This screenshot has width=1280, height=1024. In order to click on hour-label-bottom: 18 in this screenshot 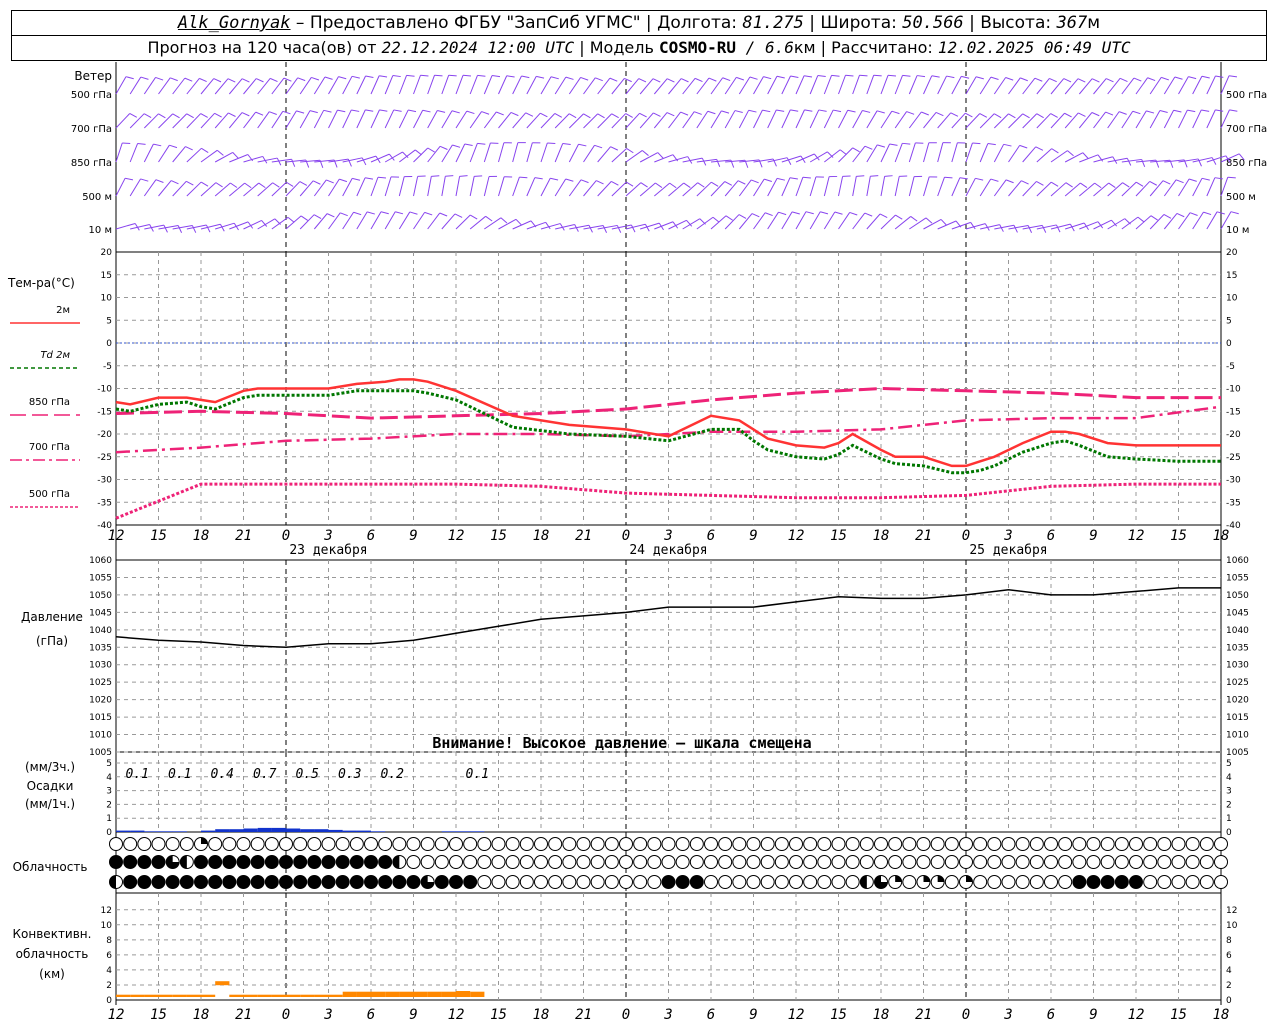, I will do `click(1221, 1015)`.